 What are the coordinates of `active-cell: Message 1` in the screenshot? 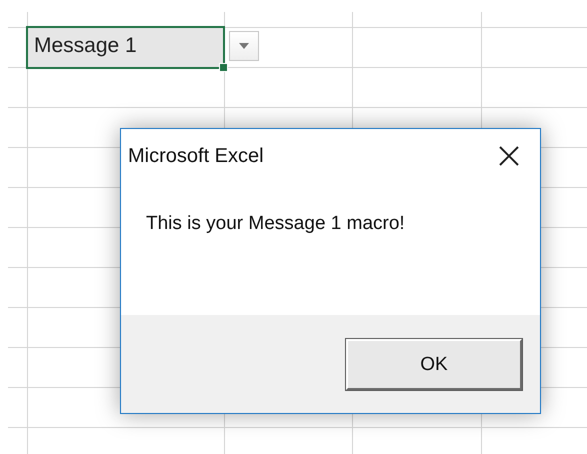 It's located at (125, 47).